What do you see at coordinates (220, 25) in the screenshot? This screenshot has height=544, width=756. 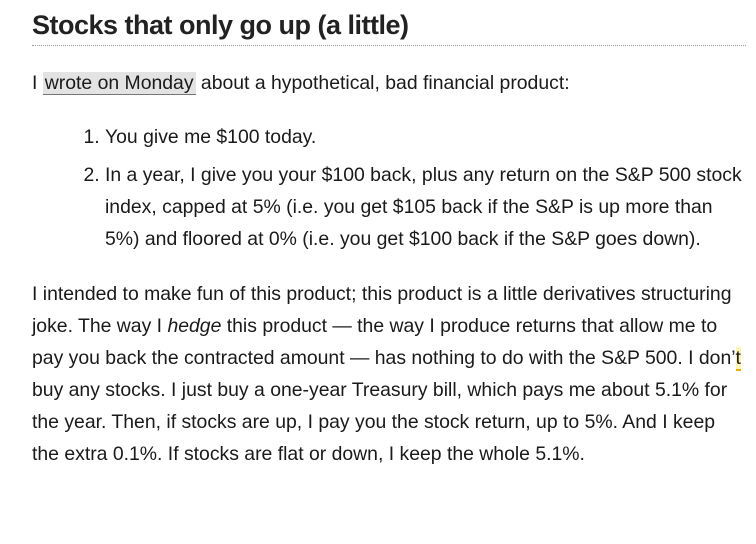 I see `article-title: Stocks that only go up (a little)` at bounding box center [220, 25].